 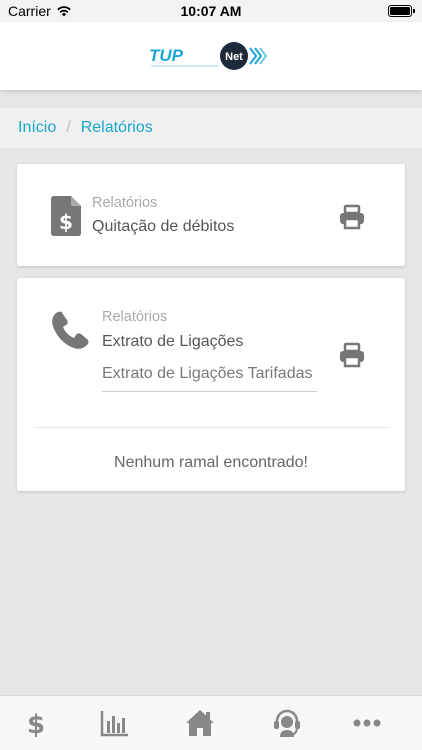 I want to click on home-icon, so click(x=200, y=723).